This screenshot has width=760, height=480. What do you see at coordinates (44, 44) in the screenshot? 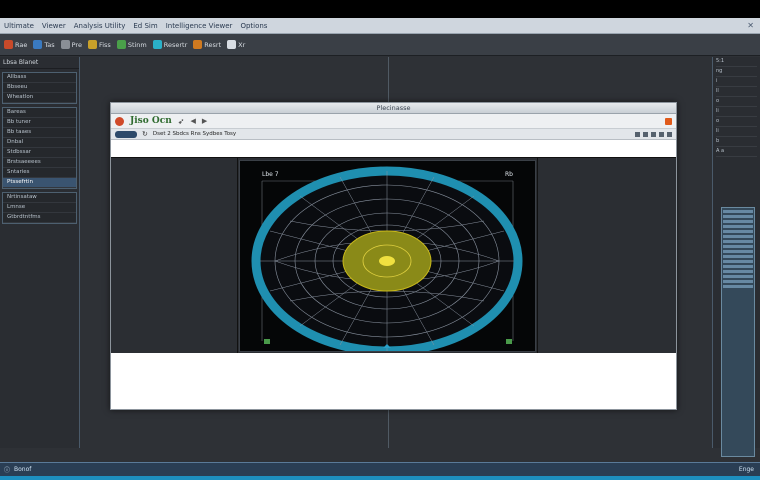
I see `toolbar-button-2: Tas` at bounding box center [44, 44].